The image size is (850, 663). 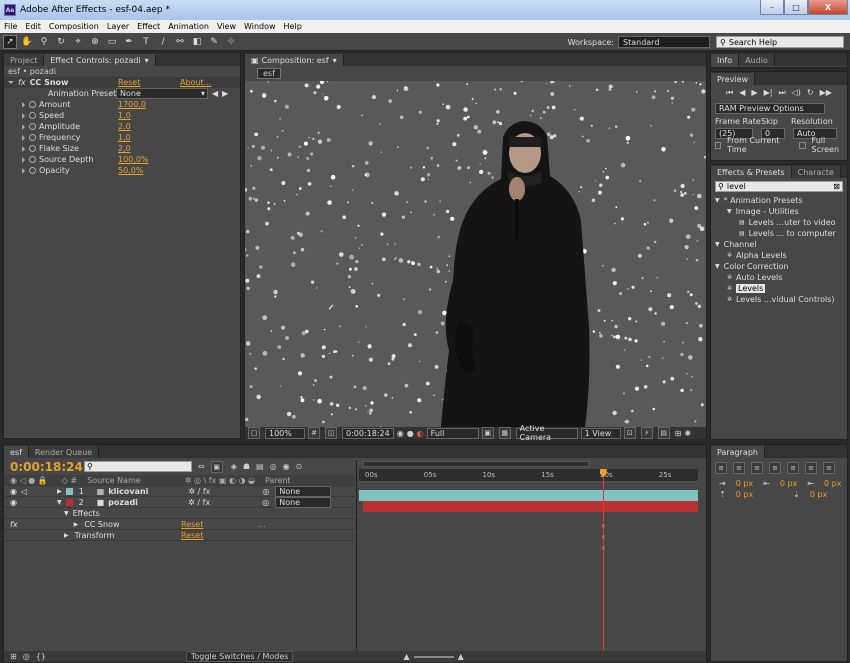 What do you see at coordinates (779, 222) in the screenshot?
I see `effects-tree-item: ▤ Levels ...uter to video` at bounding box center [779, 222].